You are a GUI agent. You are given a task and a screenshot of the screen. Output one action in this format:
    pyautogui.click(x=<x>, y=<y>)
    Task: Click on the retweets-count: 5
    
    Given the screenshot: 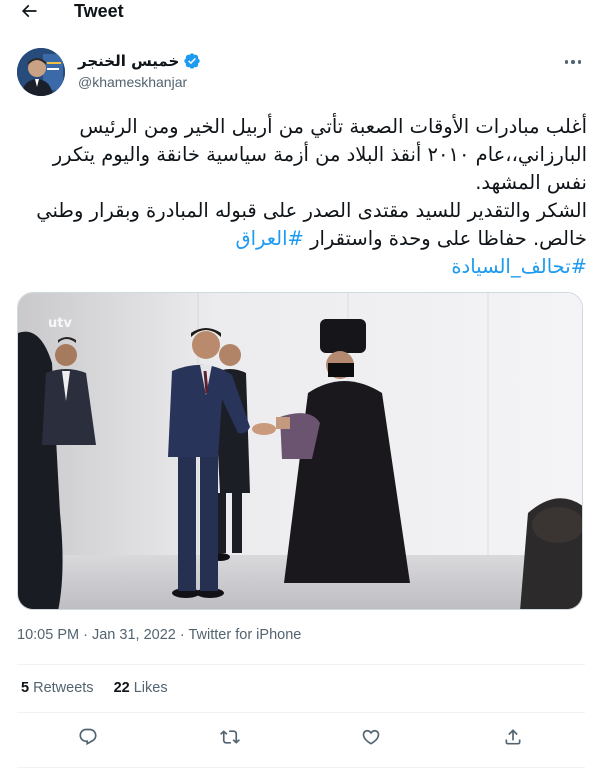 What is the action you would take?
    pyautogui.click(x=25, y=688)
    